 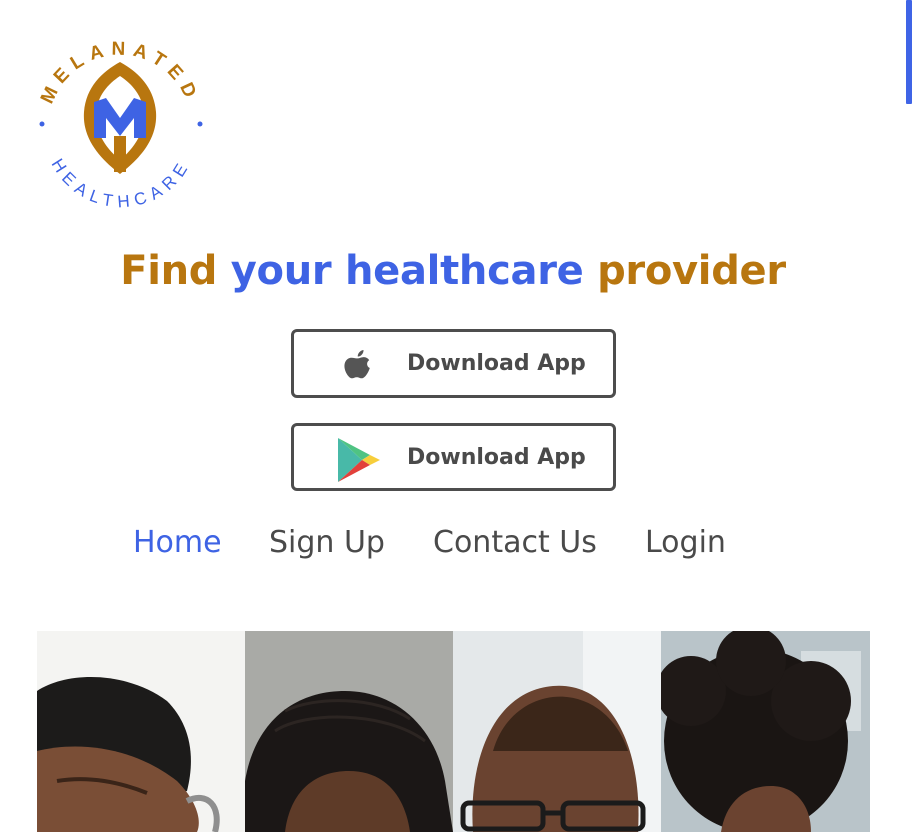 I want to click on melanated-healthcare-logo: MELANATED HEALTHCARE, so click(x=120, y=122).